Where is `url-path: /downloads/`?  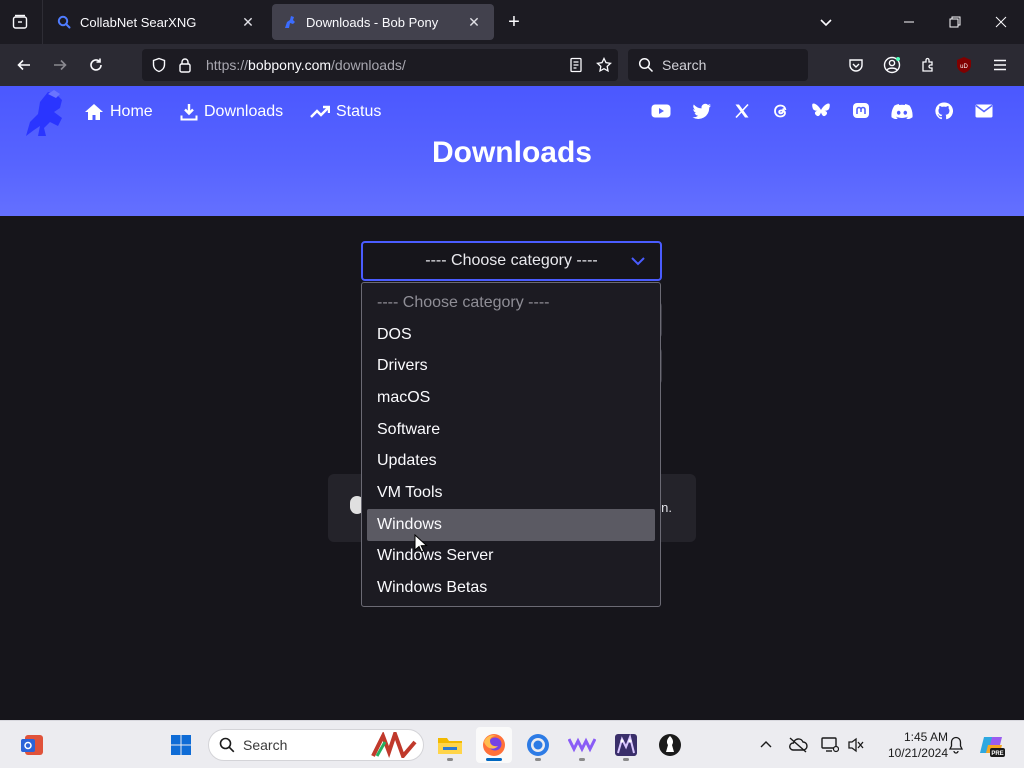
url-path: /downloads/ is located at coordinates (368, 65).